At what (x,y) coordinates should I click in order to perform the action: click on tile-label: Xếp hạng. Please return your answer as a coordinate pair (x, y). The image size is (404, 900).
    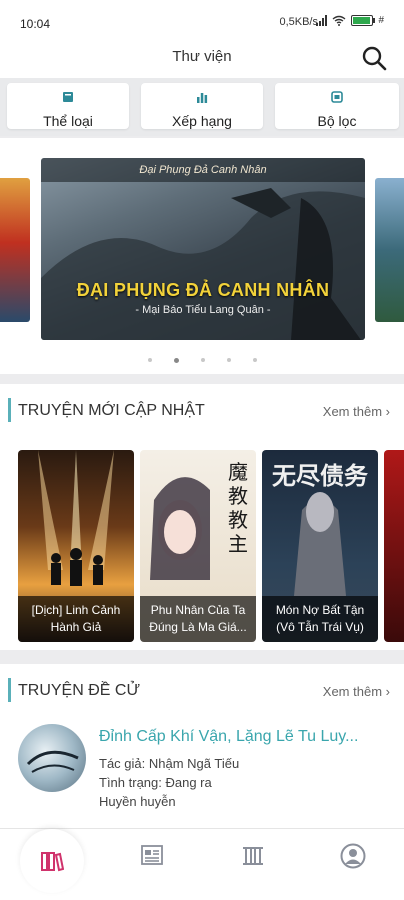
    Looking at the image, I should click on (202, 121).